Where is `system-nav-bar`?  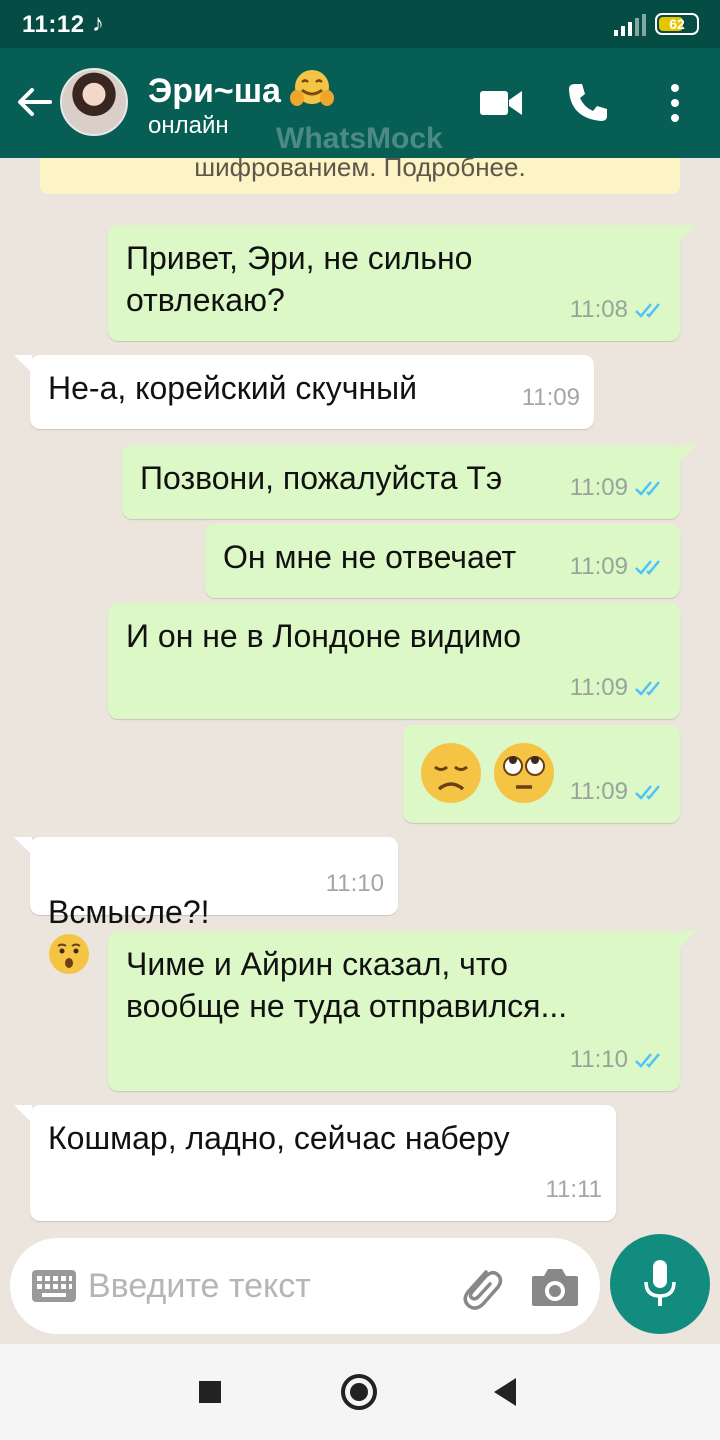 system-nav-bar is located at coordinates (360, 1392).